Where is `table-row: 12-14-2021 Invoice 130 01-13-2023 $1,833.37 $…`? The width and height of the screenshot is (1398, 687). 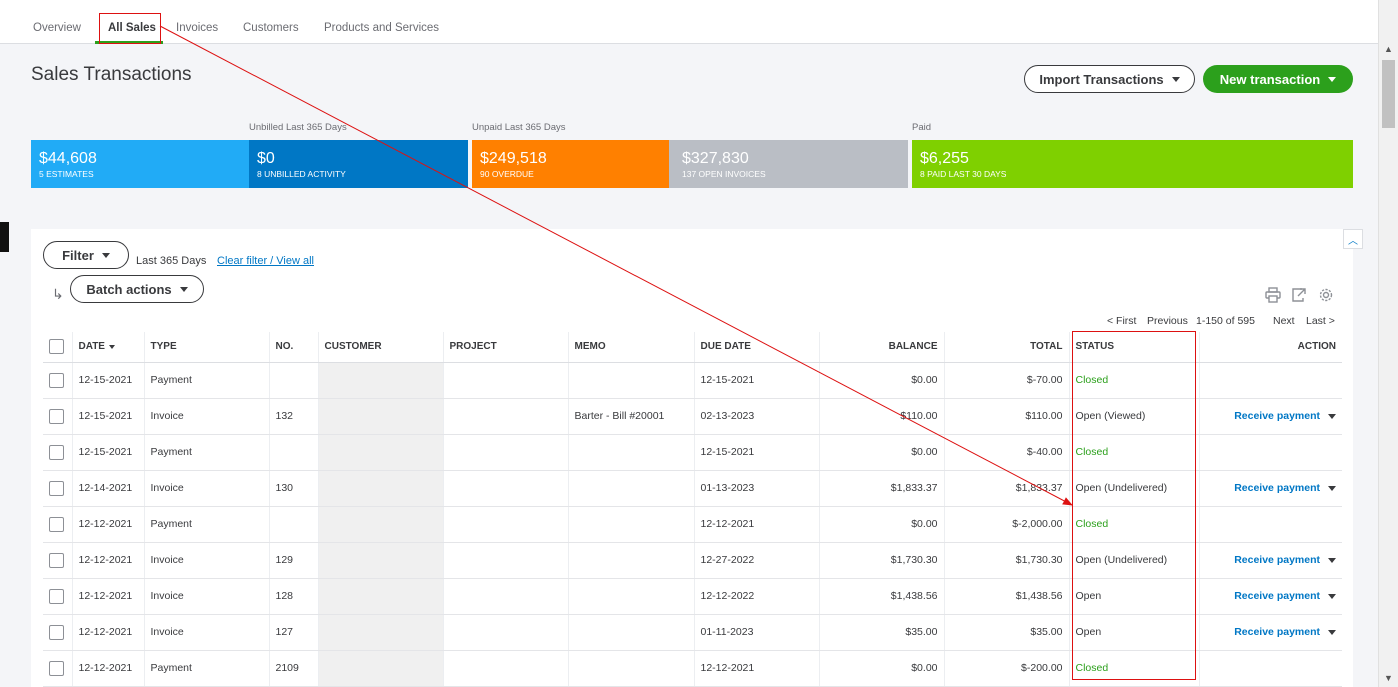 table-row: 12-14-2021 Invoice 130 01-13-2023 $1,833.37 $… is located at coordinates (692, 488).